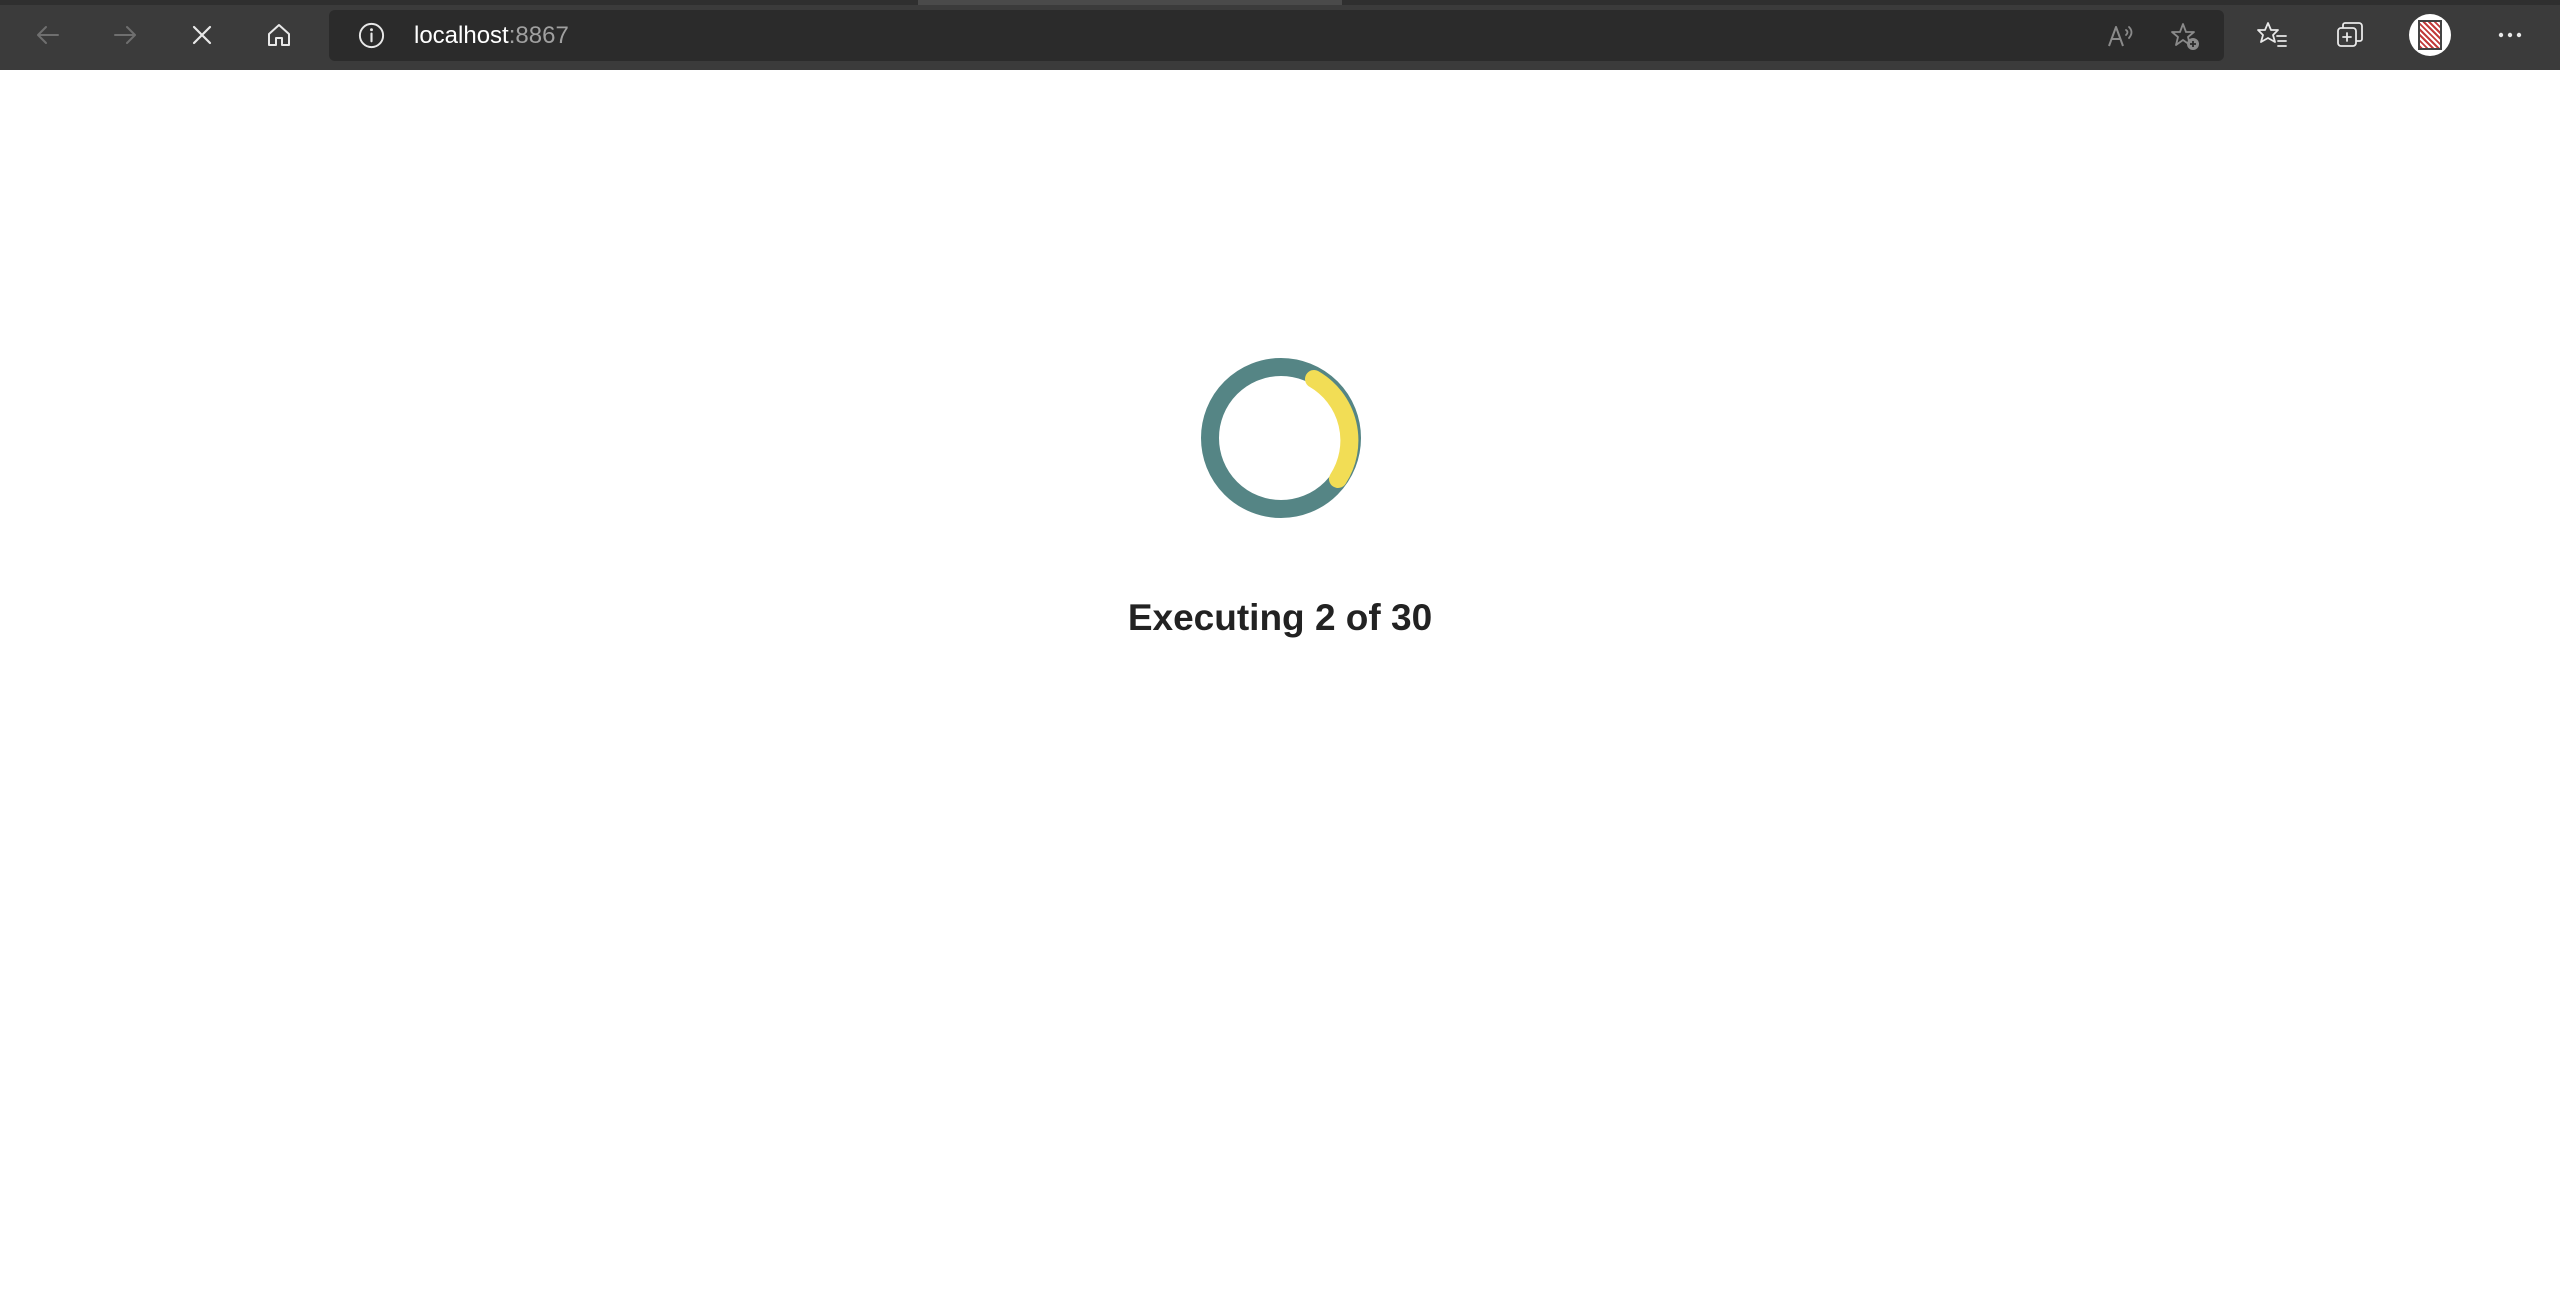 The height and width of the screenshot is (1300, 2560). I want to click on home-icon, so click(279, 35).